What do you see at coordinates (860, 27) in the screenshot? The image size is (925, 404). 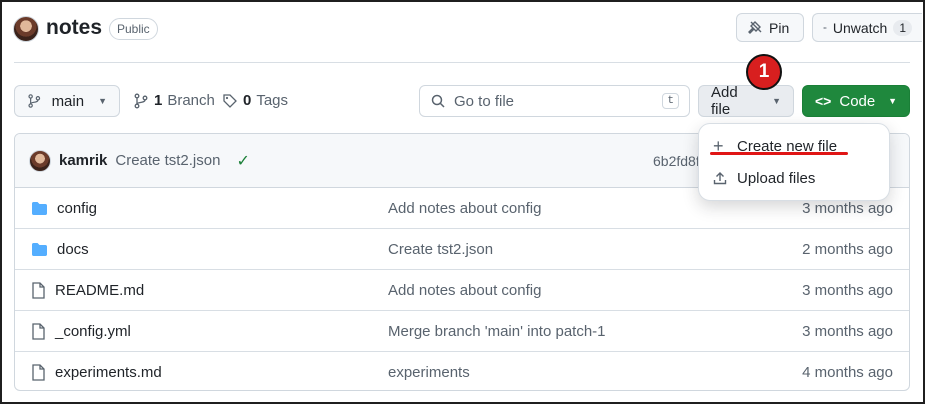 I see `unwatch-label: Unwatch` at bounding box center [860, 27].